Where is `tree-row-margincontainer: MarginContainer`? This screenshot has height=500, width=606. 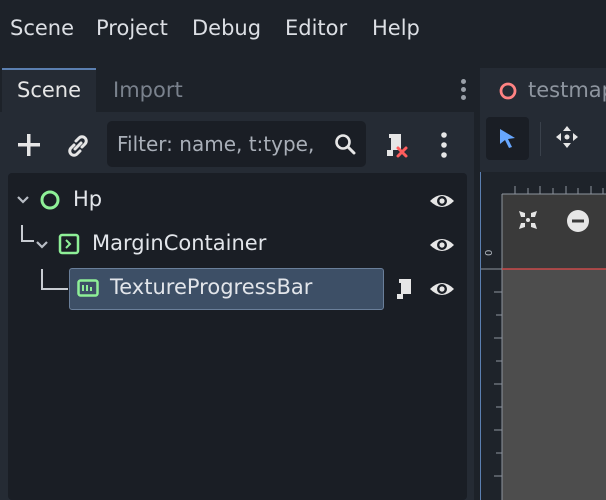 tree-row-margincontainer: MarginContainer is located at coordinates (237, 245).